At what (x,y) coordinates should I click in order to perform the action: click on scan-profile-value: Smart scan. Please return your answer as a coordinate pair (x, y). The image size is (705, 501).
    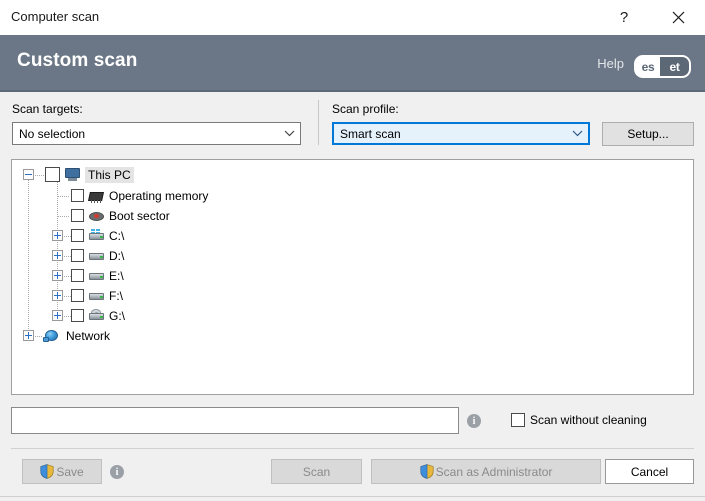
    Looking at the image, I should click on (370, 133).